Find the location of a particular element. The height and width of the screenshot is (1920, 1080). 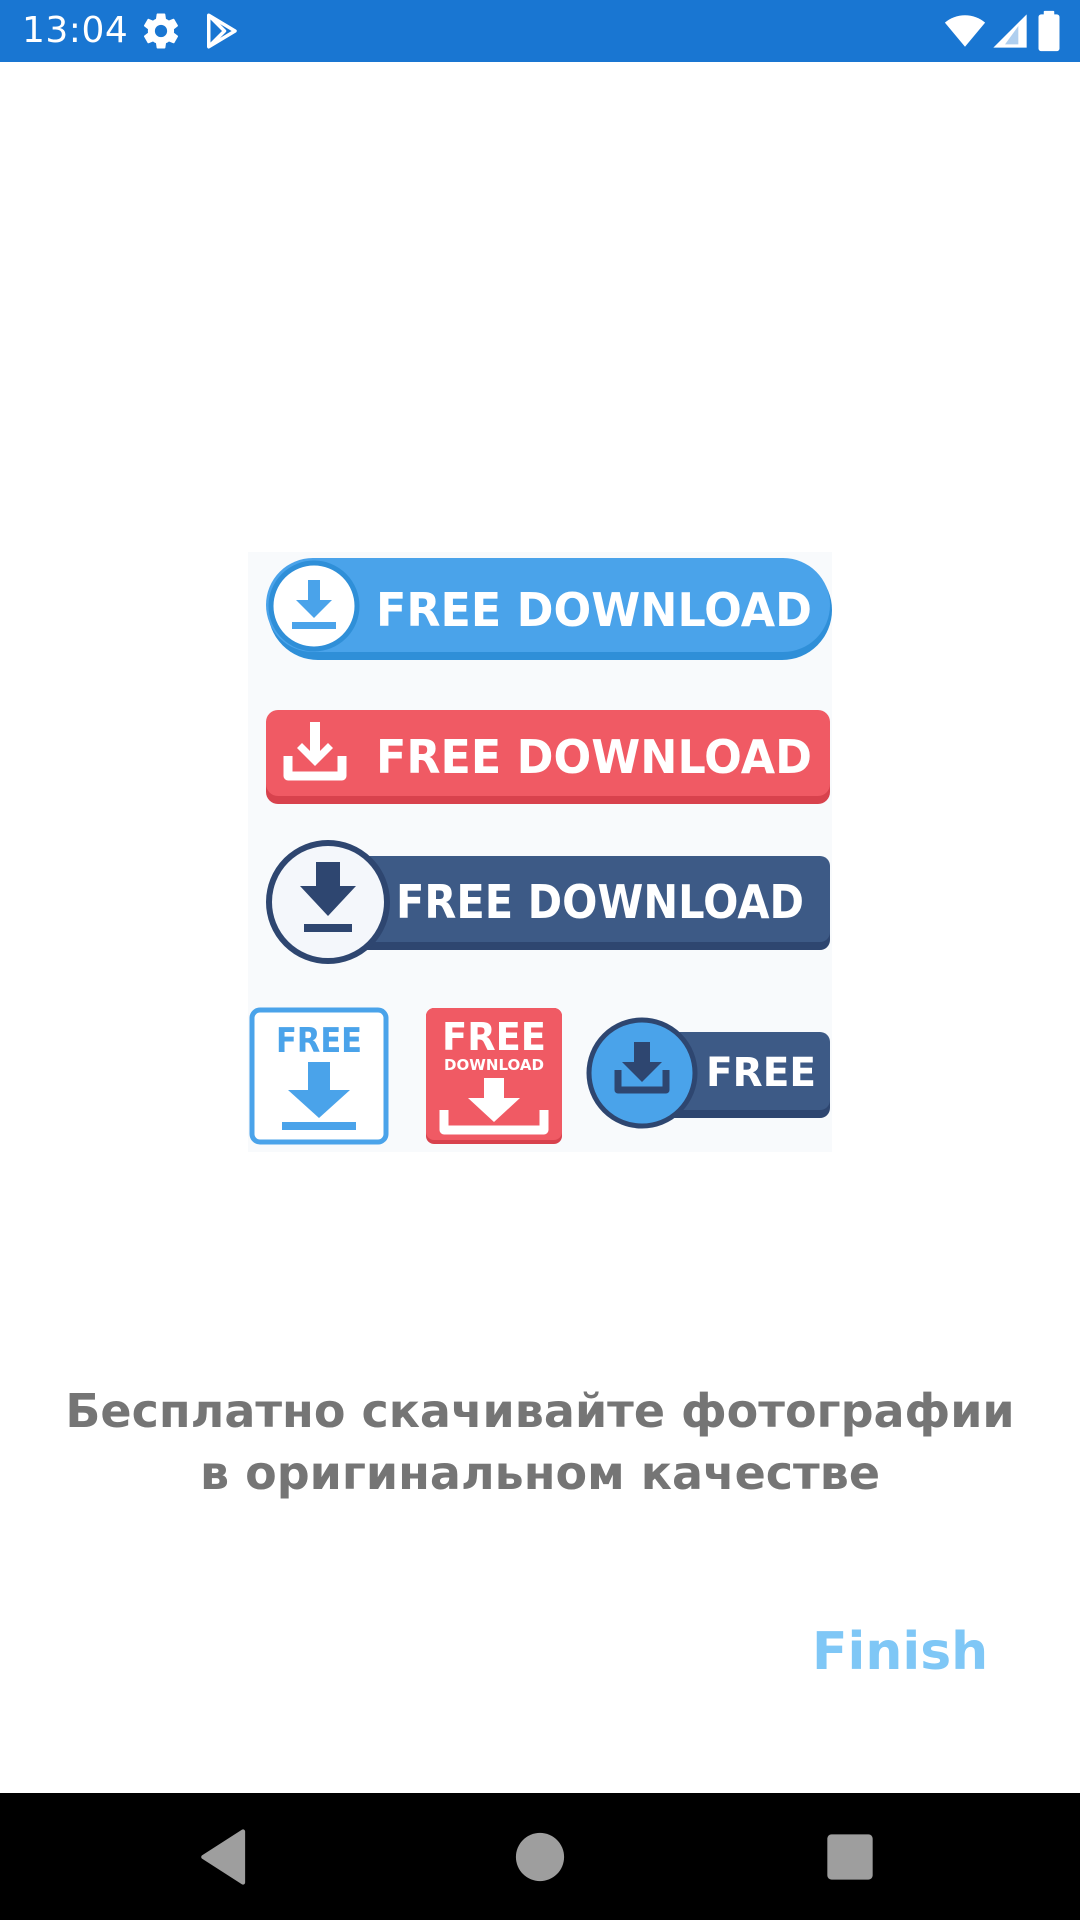

badge-sublabel: DOWNLOAD is located at coordinates (494, 1065).